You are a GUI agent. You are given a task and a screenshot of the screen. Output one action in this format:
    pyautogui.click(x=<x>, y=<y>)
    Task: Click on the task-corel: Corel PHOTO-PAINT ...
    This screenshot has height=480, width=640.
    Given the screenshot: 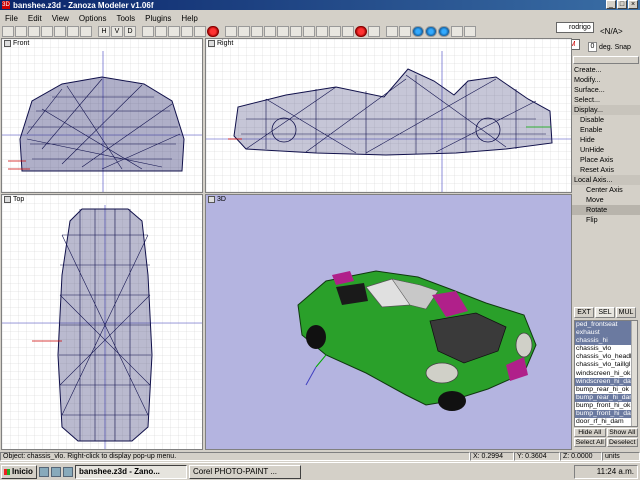 What is the action you would take?
    pyautogui.click(x=245, y=471)
    